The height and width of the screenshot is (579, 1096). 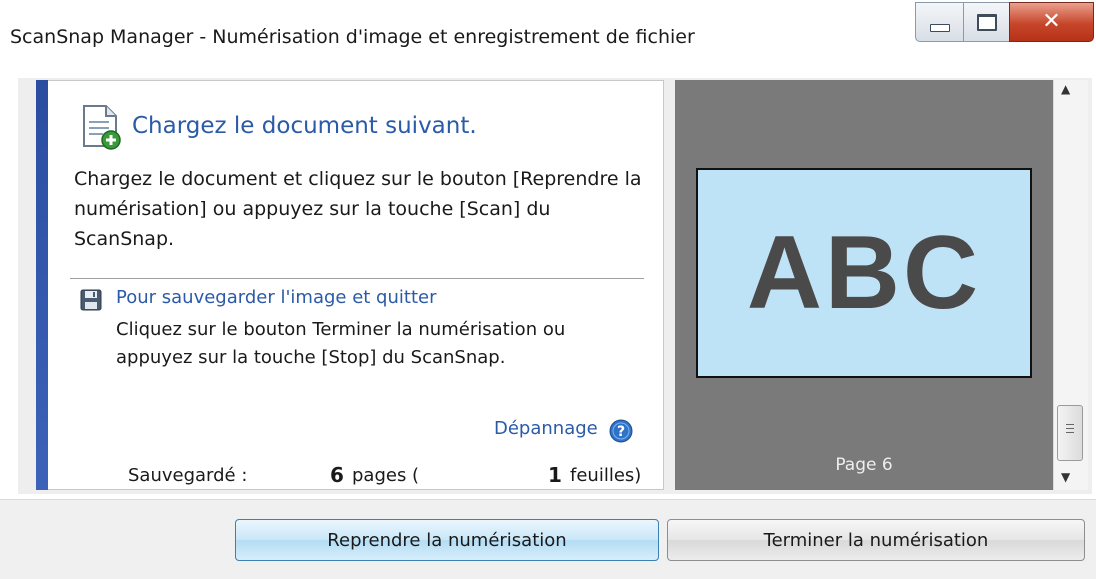 What do you see at coordinates (188, 475) in the screenshot?
I see `saved-label: Sauvegardé :` at bounding box center [188, 475].